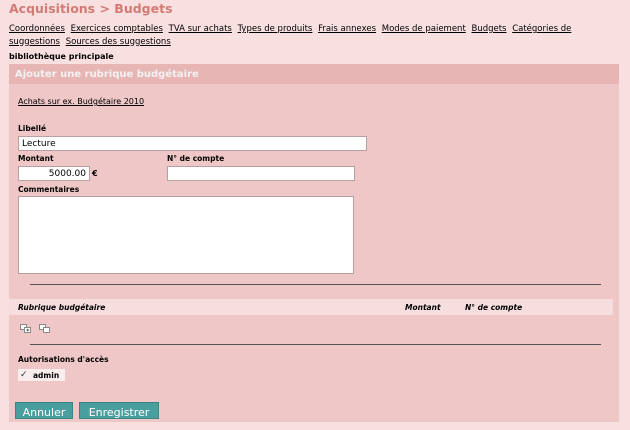 The height and width of the screenshot is (430, 630). What do you see at coordinates (81, 101) in the screenshot?
I see `budget-link: Achats sur ex. Budgétaire 2010` at bounding box center [81, 101].